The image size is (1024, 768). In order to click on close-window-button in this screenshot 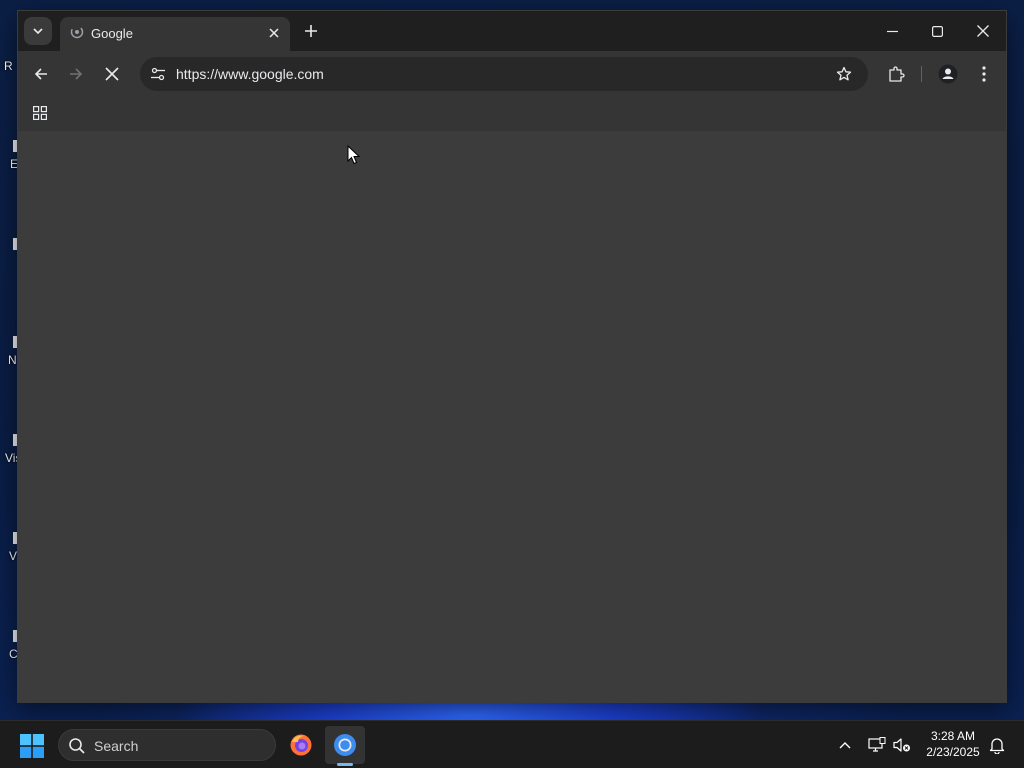, I will do `click(983, 31)`.